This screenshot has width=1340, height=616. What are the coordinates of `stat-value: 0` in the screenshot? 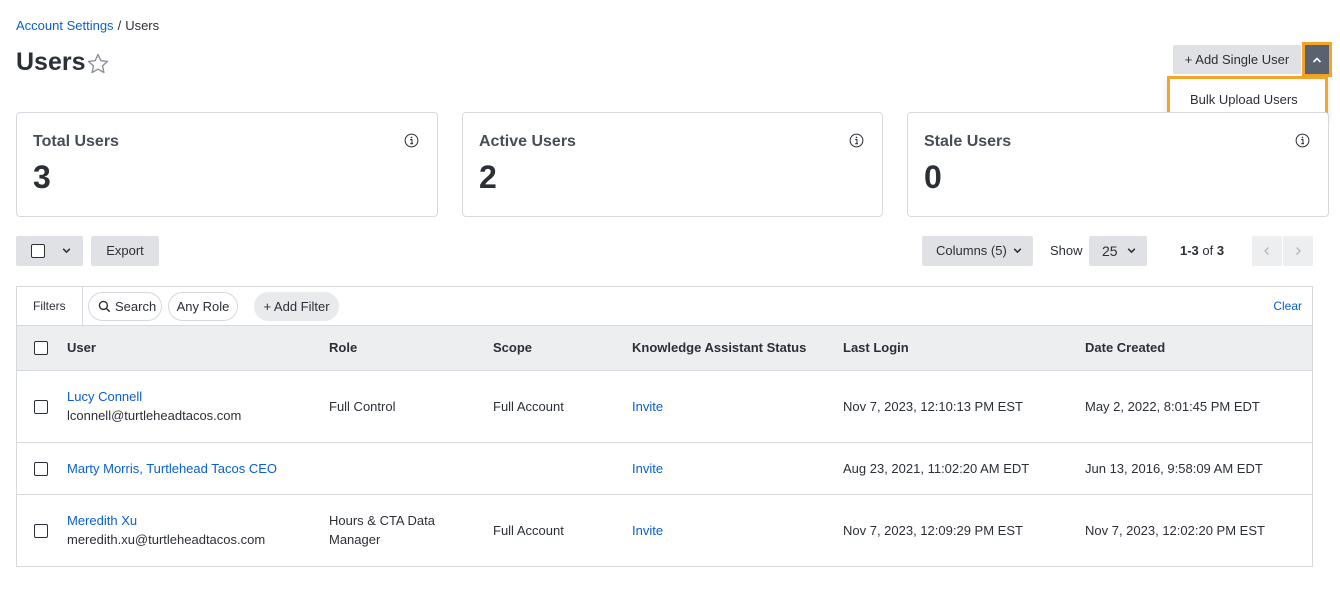 It's located at (933, 177).